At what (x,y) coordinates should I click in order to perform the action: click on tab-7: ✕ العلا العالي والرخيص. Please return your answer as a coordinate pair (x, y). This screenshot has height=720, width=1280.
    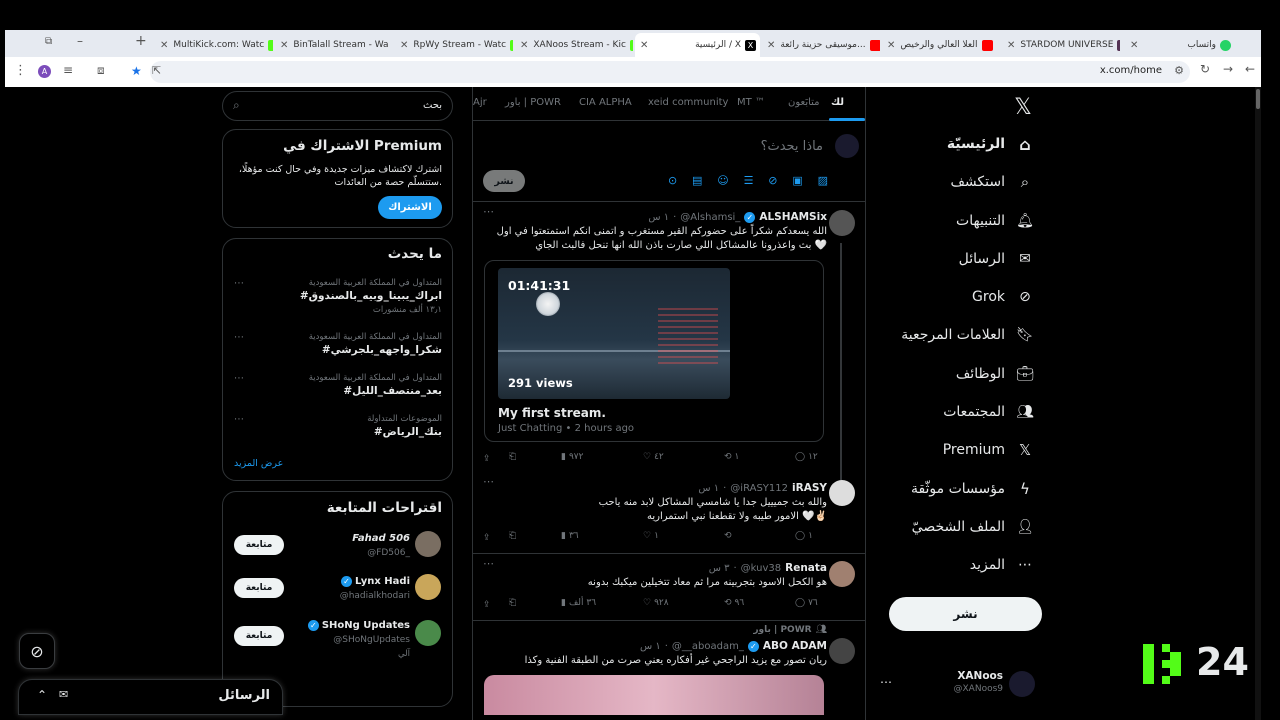
    Looking at the image, I should click on (941, 45).